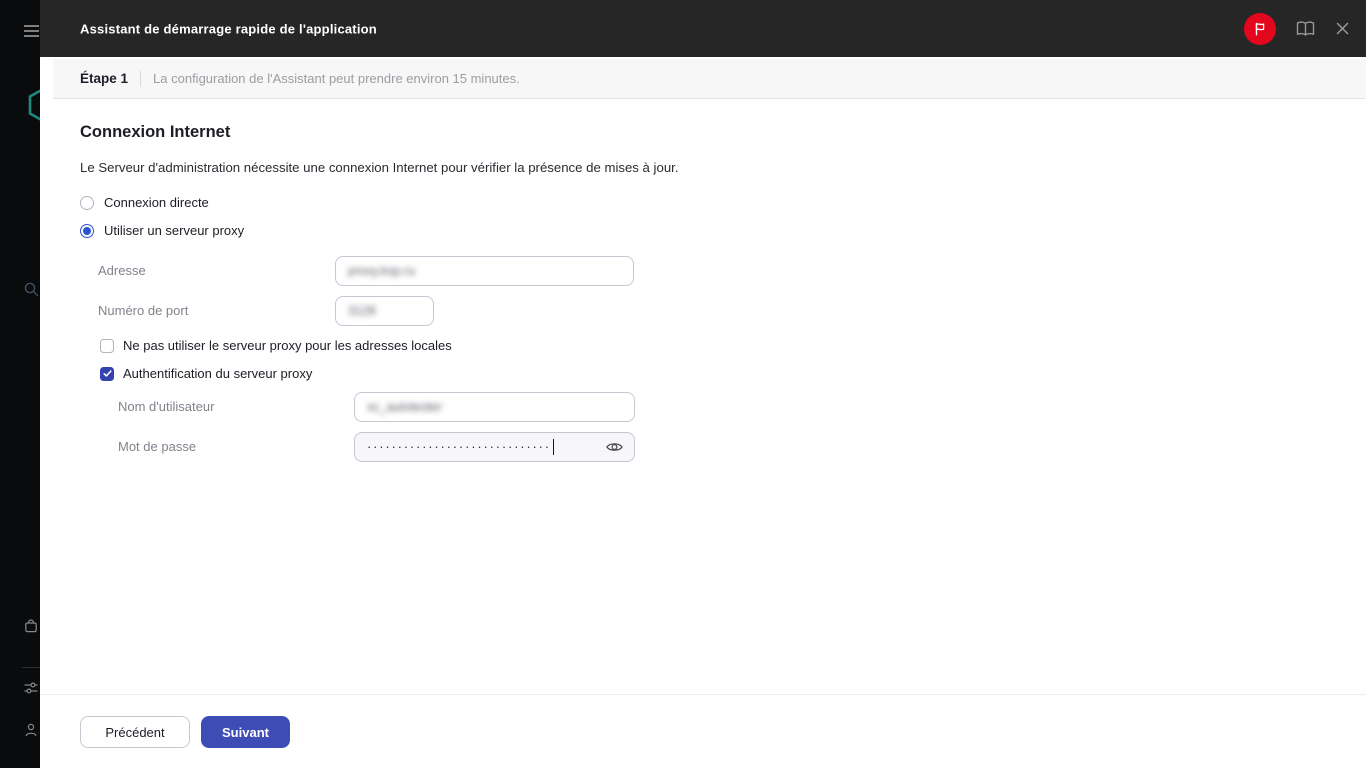 The height and width of the screenshot is (768, 1366). What do you see at coordinates (614, 447) in the screenshot?
I see `show-password-eye-icon` at bounding box center [614, 447].